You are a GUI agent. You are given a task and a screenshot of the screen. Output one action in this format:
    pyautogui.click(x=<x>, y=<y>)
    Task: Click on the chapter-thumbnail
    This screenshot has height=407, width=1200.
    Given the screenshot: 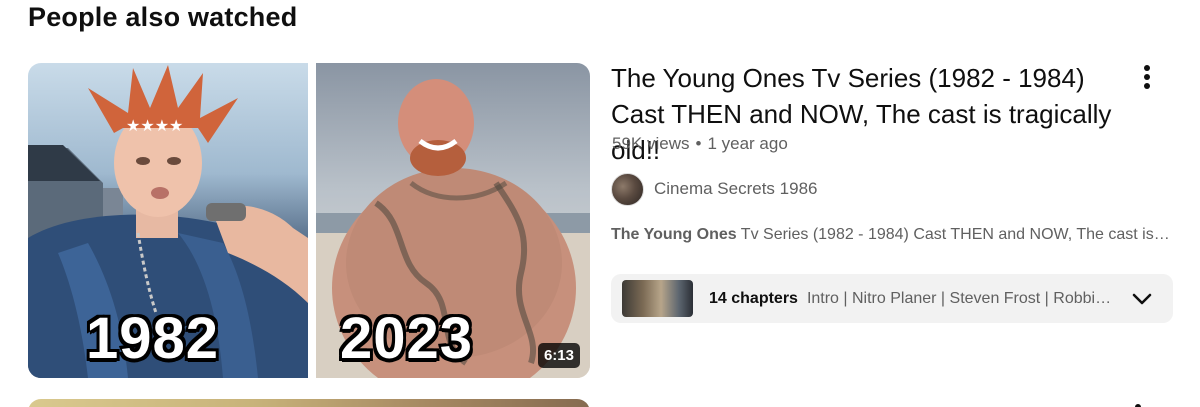 What is the action you would take?
    pyautogui.click(x=657, y=298)
    